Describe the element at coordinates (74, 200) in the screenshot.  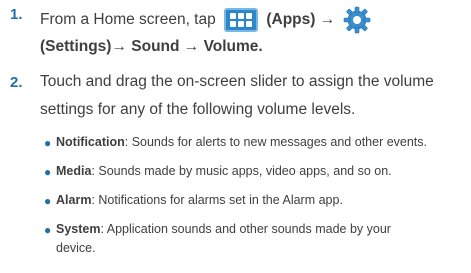
I see `bullet-term: Alarm` at that location.